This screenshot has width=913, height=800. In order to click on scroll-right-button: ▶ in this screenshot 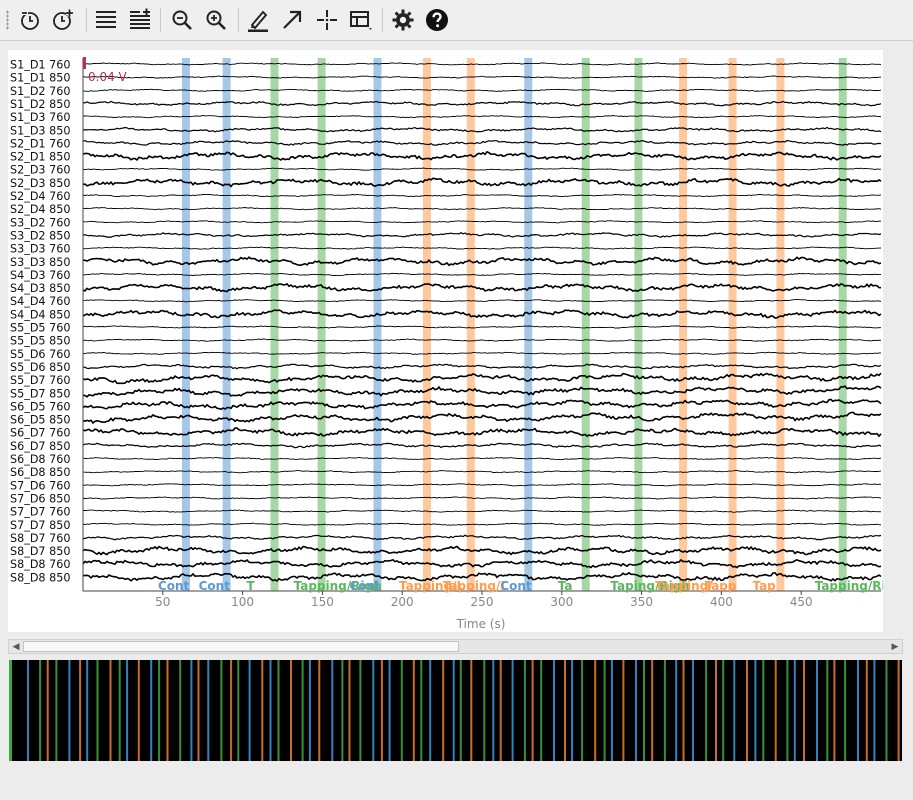, I will do `click(895, 646)`.